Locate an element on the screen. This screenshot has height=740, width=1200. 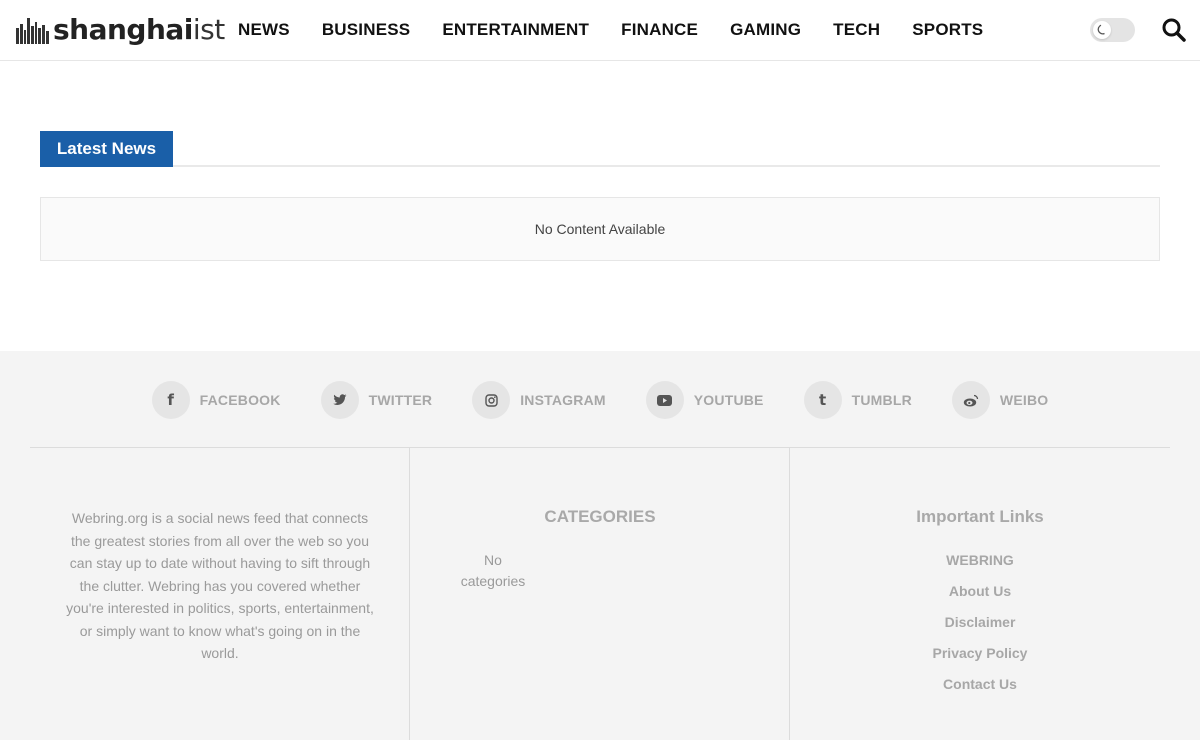
social-facebook: f FACEBOOK is located at coordinates (216, 400).